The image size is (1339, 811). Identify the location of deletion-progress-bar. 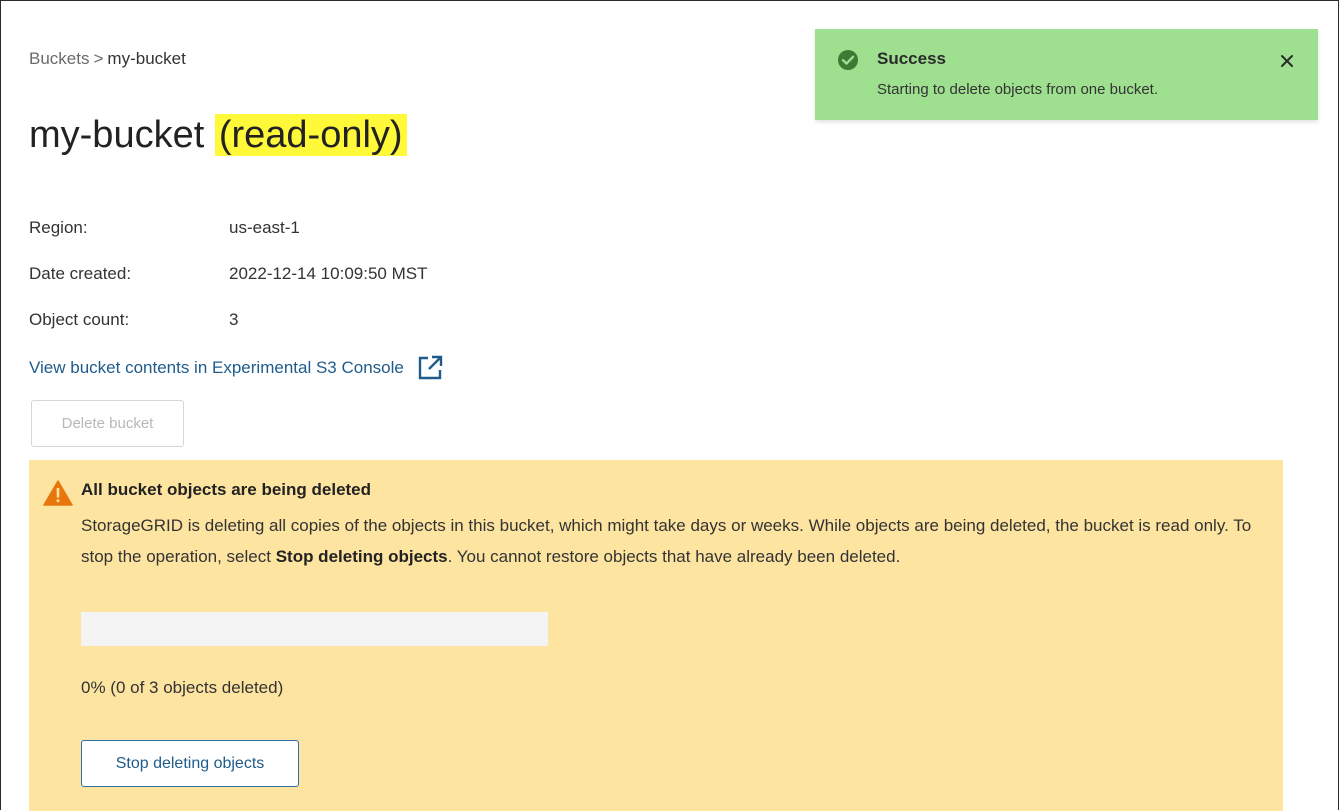
(314, 629).